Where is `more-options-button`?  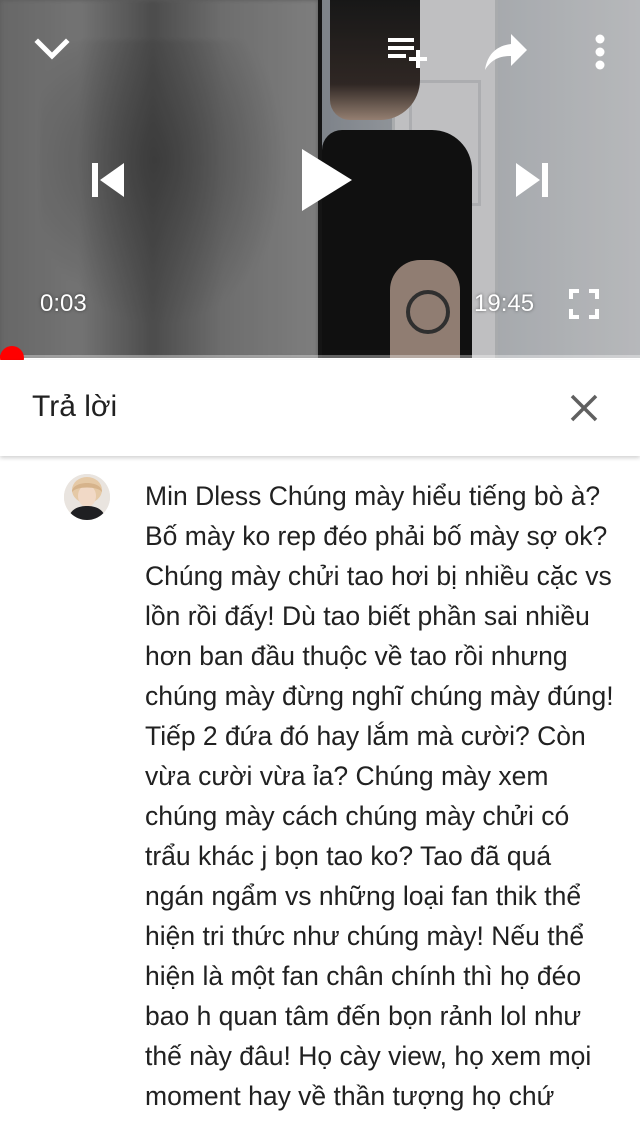 more-options-button is located at coordinates (600, 52).